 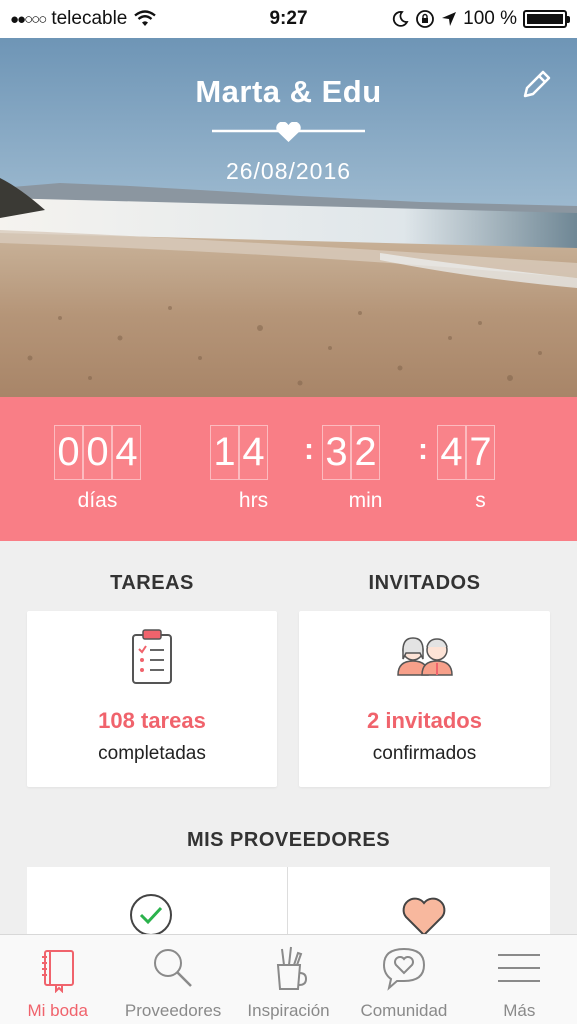 I want to click on battery-level, so click(x=545, y=19).